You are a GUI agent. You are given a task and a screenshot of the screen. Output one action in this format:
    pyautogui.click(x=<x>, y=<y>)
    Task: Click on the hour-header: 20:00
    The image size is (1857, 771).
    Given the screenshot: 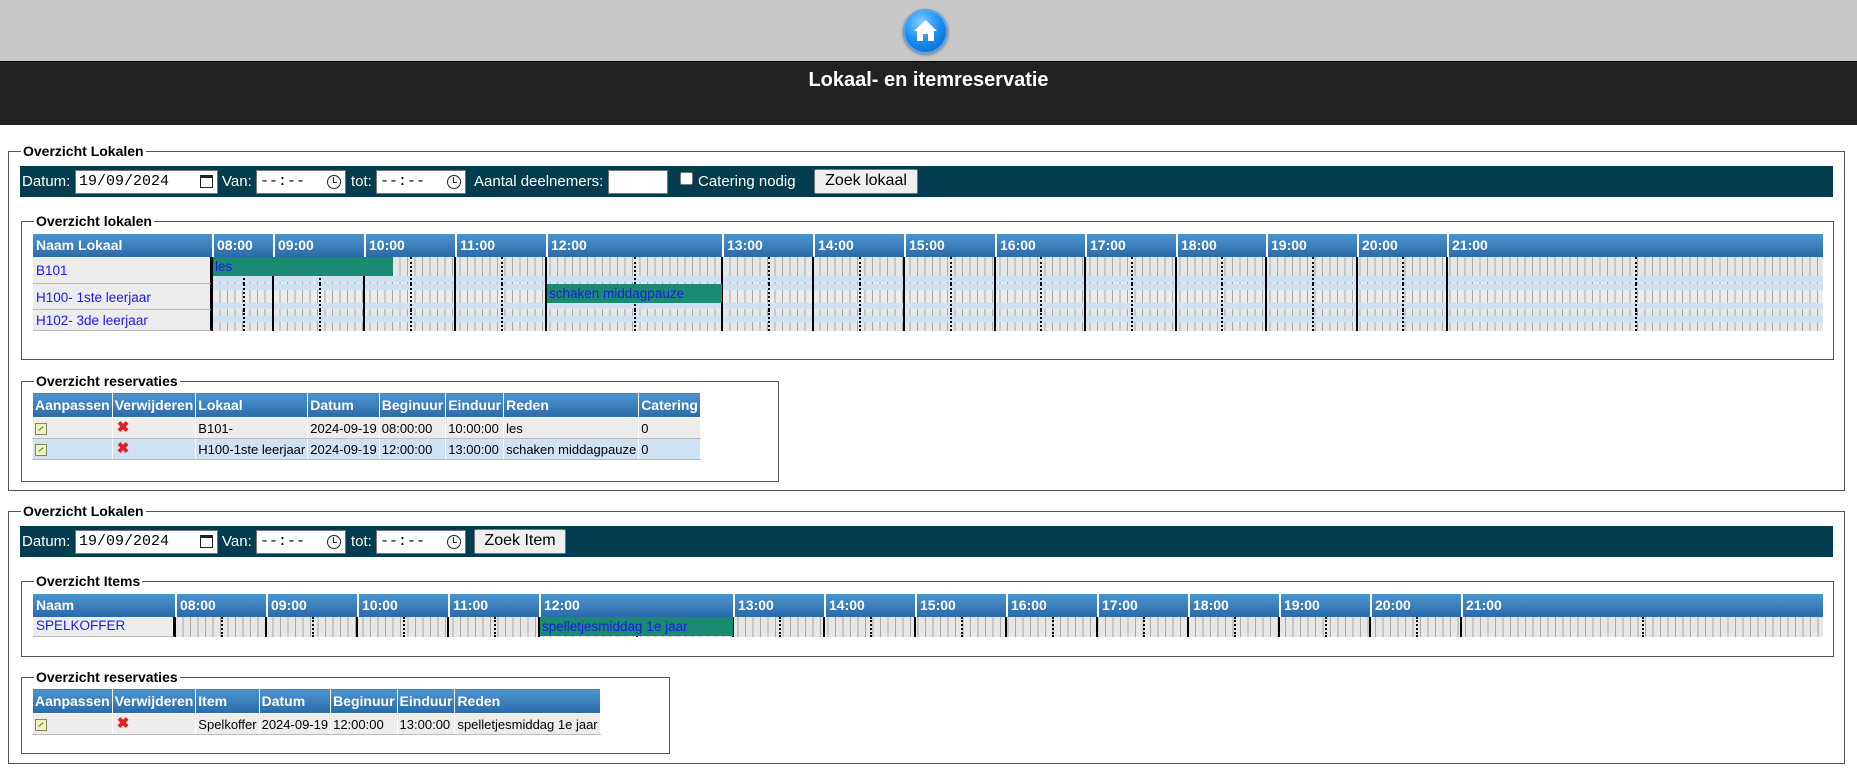 What is the action you would take?
    pyautogui.click(x=1415, y=605)
    